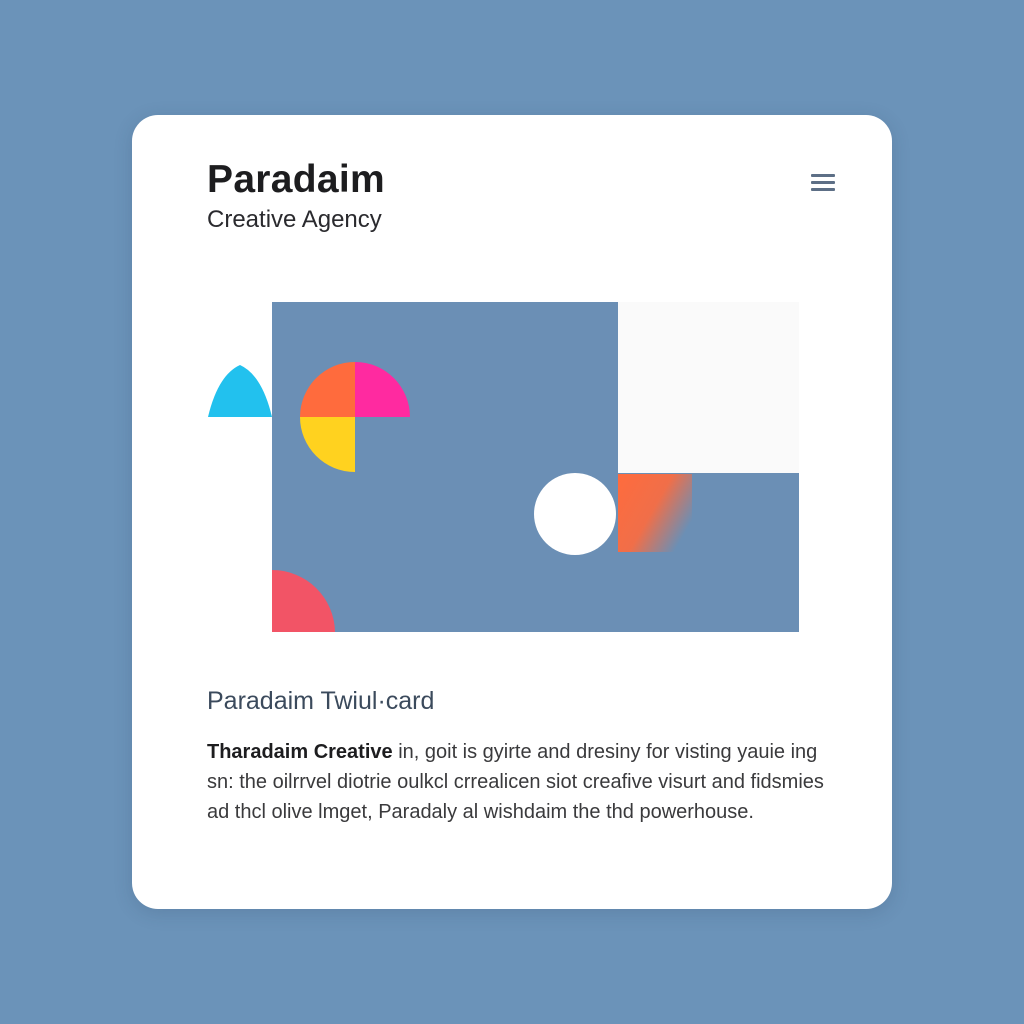 The height and width of the screenshot is (1024, 1024). What do you see at coordinates (575, 514) in the screenshot?
I see `white-circle` at bounding box center [575, 514].